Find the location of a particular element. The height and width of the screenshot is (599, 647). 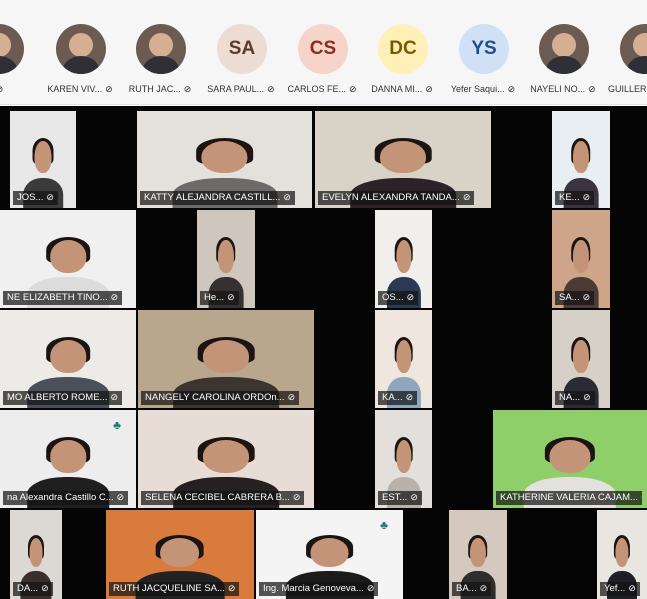

participant-thumb: YS Yefer Saqui... ⊘ is located at coordinates (483, 52).